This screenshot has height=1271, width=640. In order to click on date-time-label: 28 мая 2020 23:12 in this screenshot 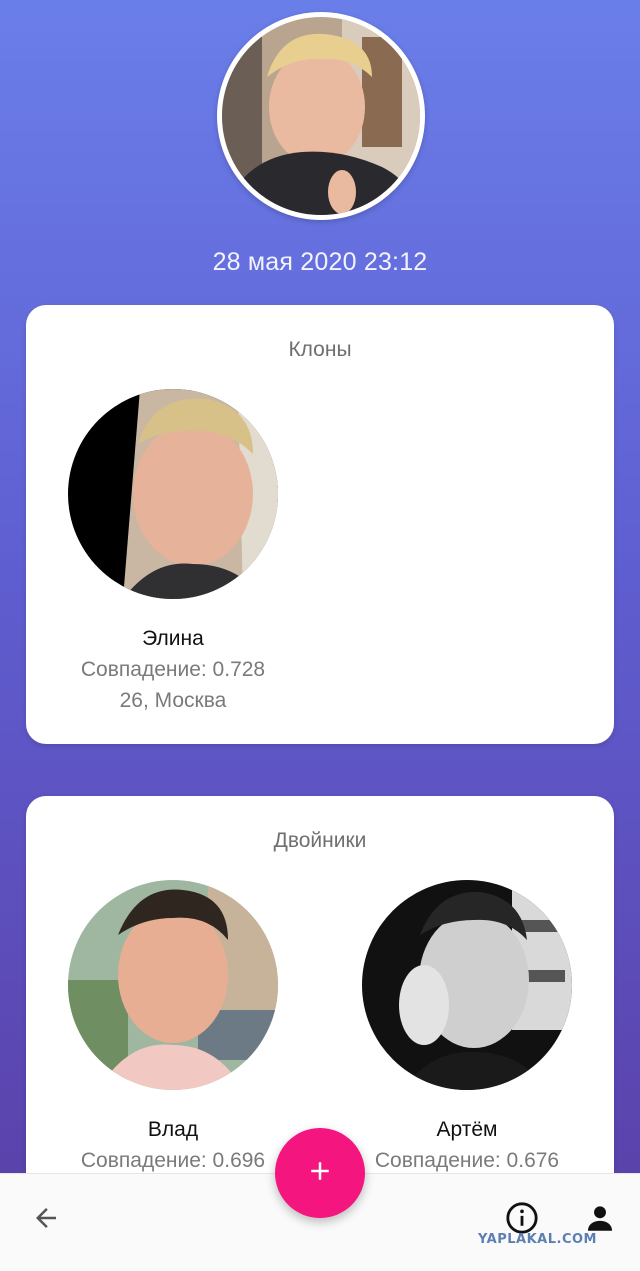, I will do `click(320, 262)`.